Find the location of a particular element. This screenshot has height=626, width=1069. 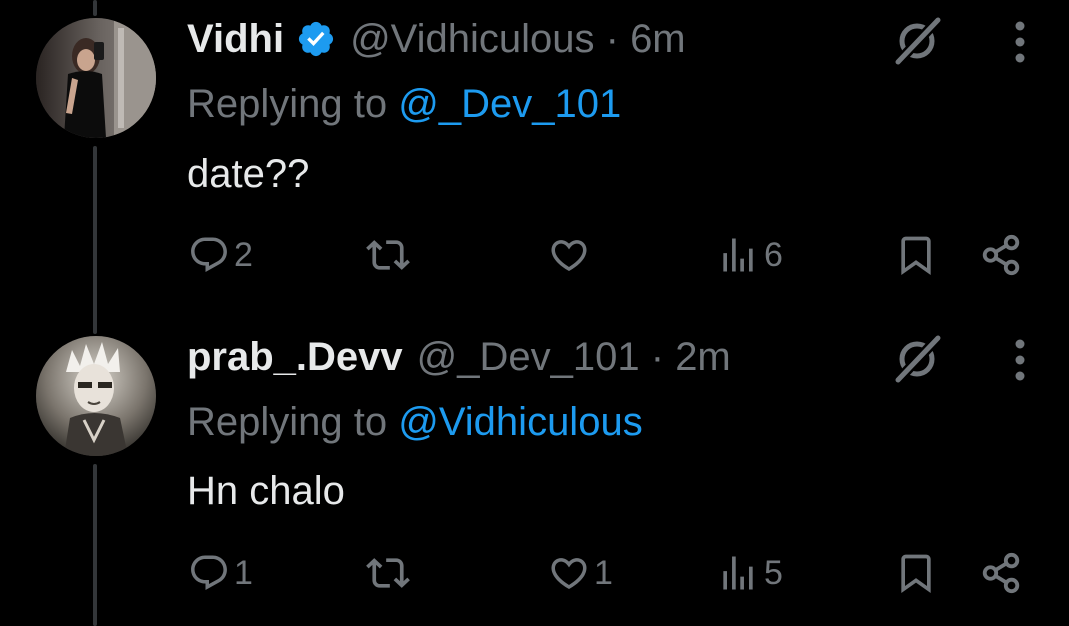

like-count: 1 is located at coordinates (603, 572).